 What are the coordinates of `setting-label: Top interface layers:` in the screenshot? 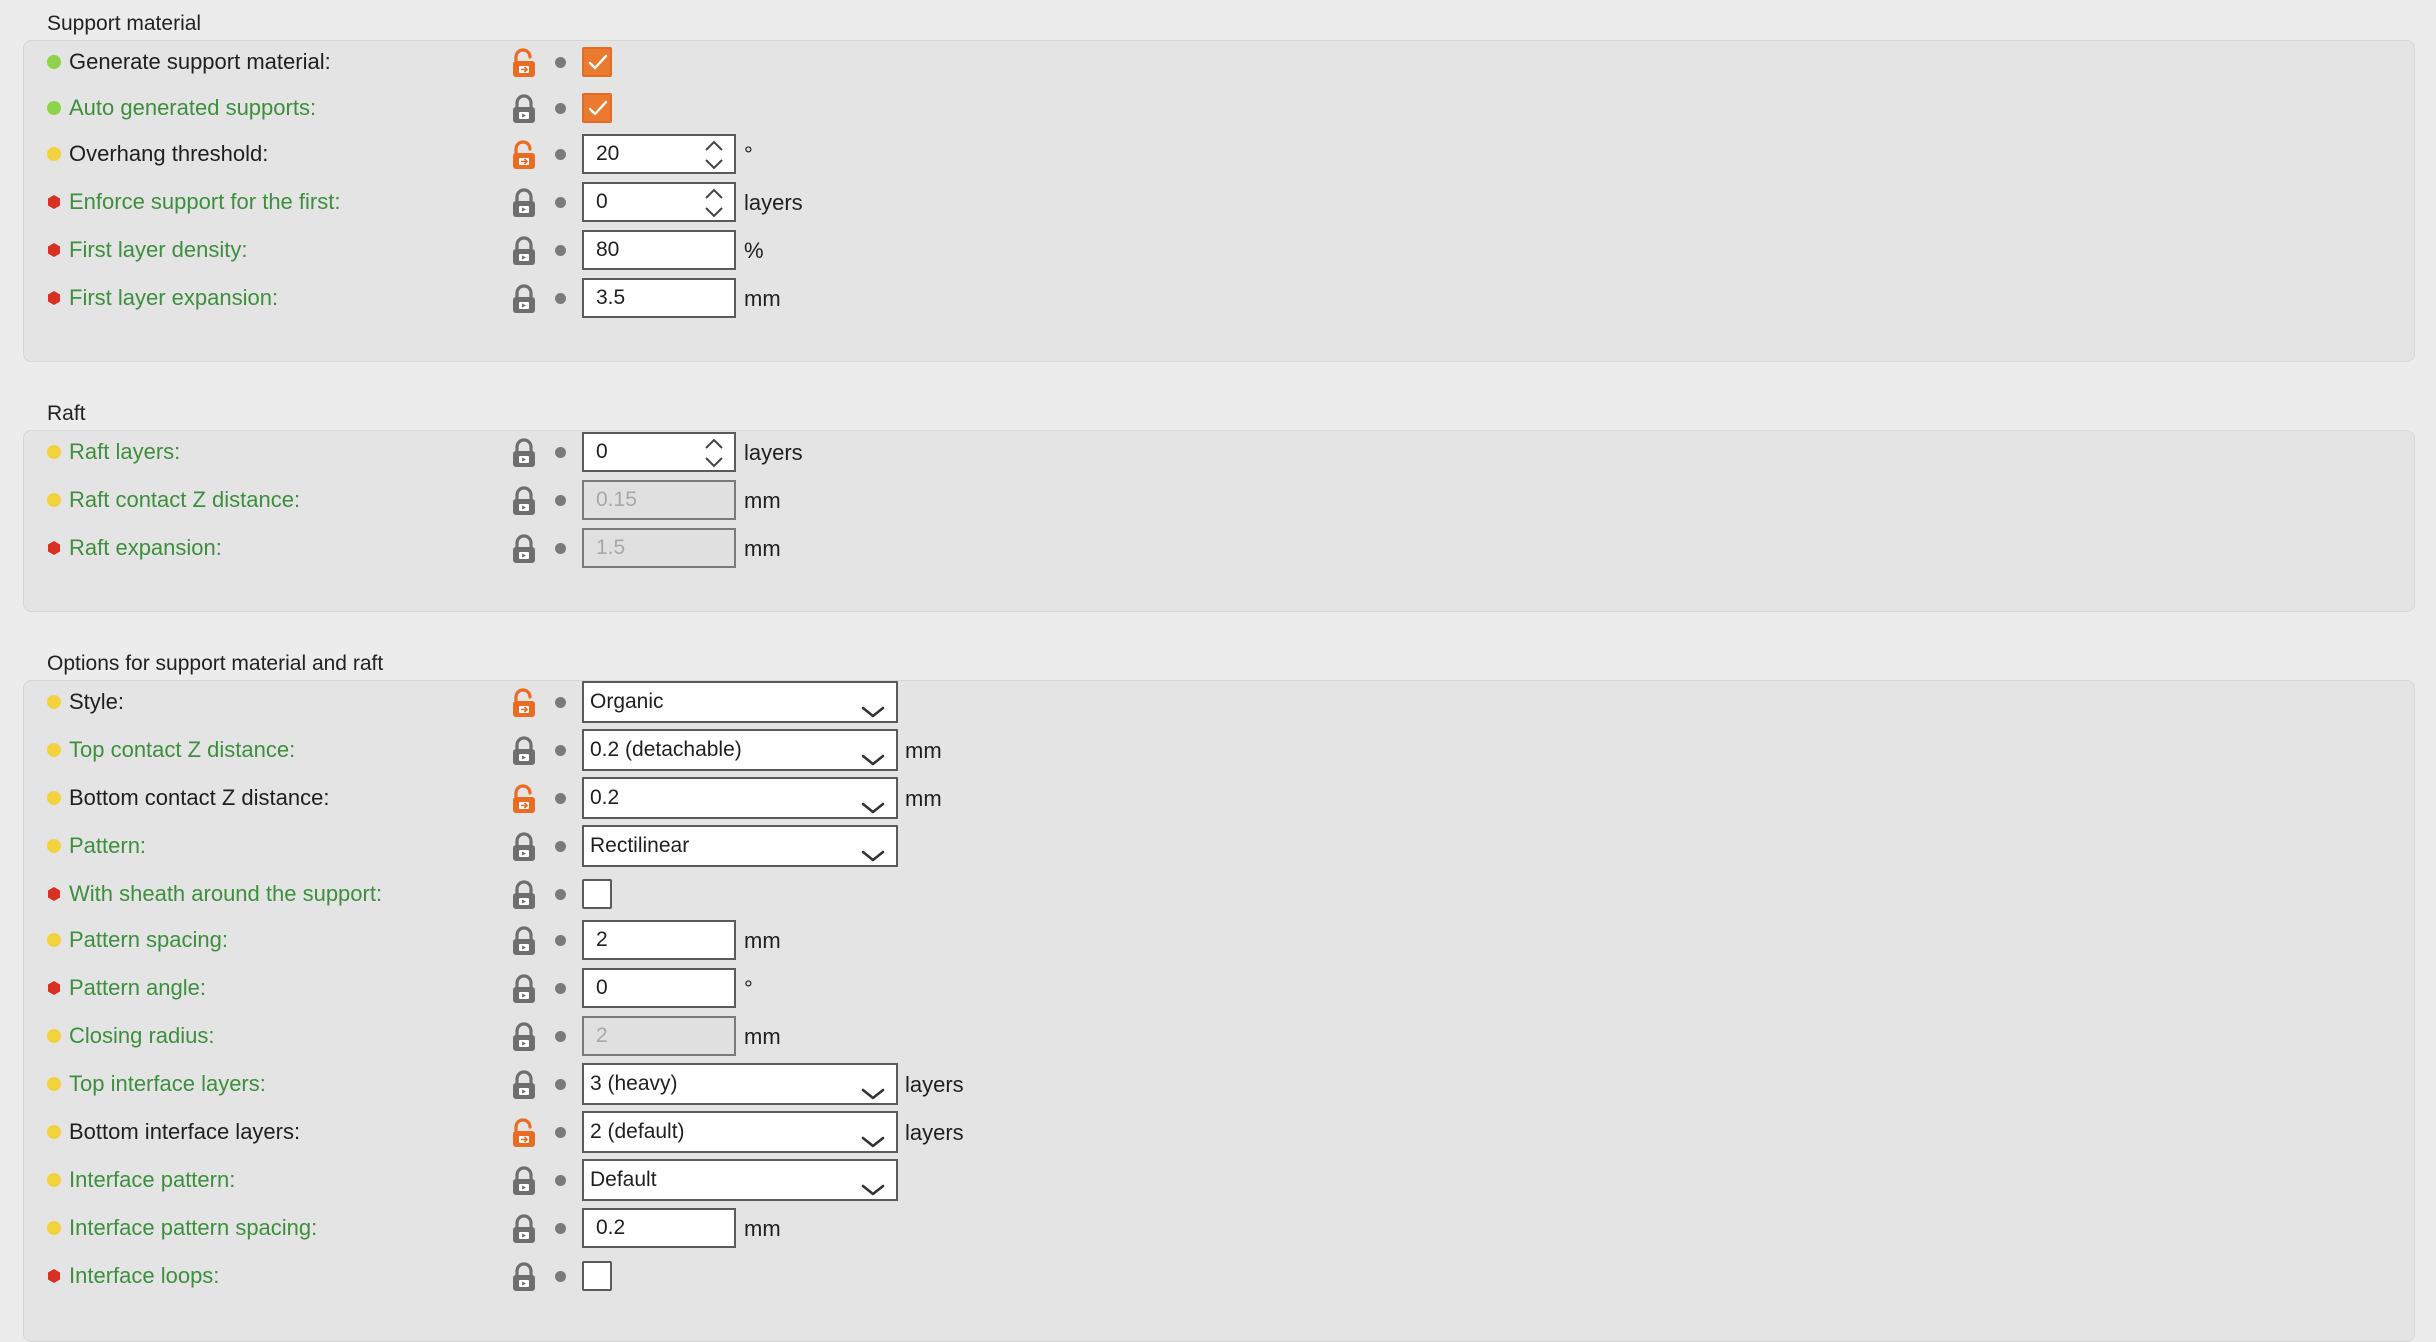 It's located at (167, 1083).